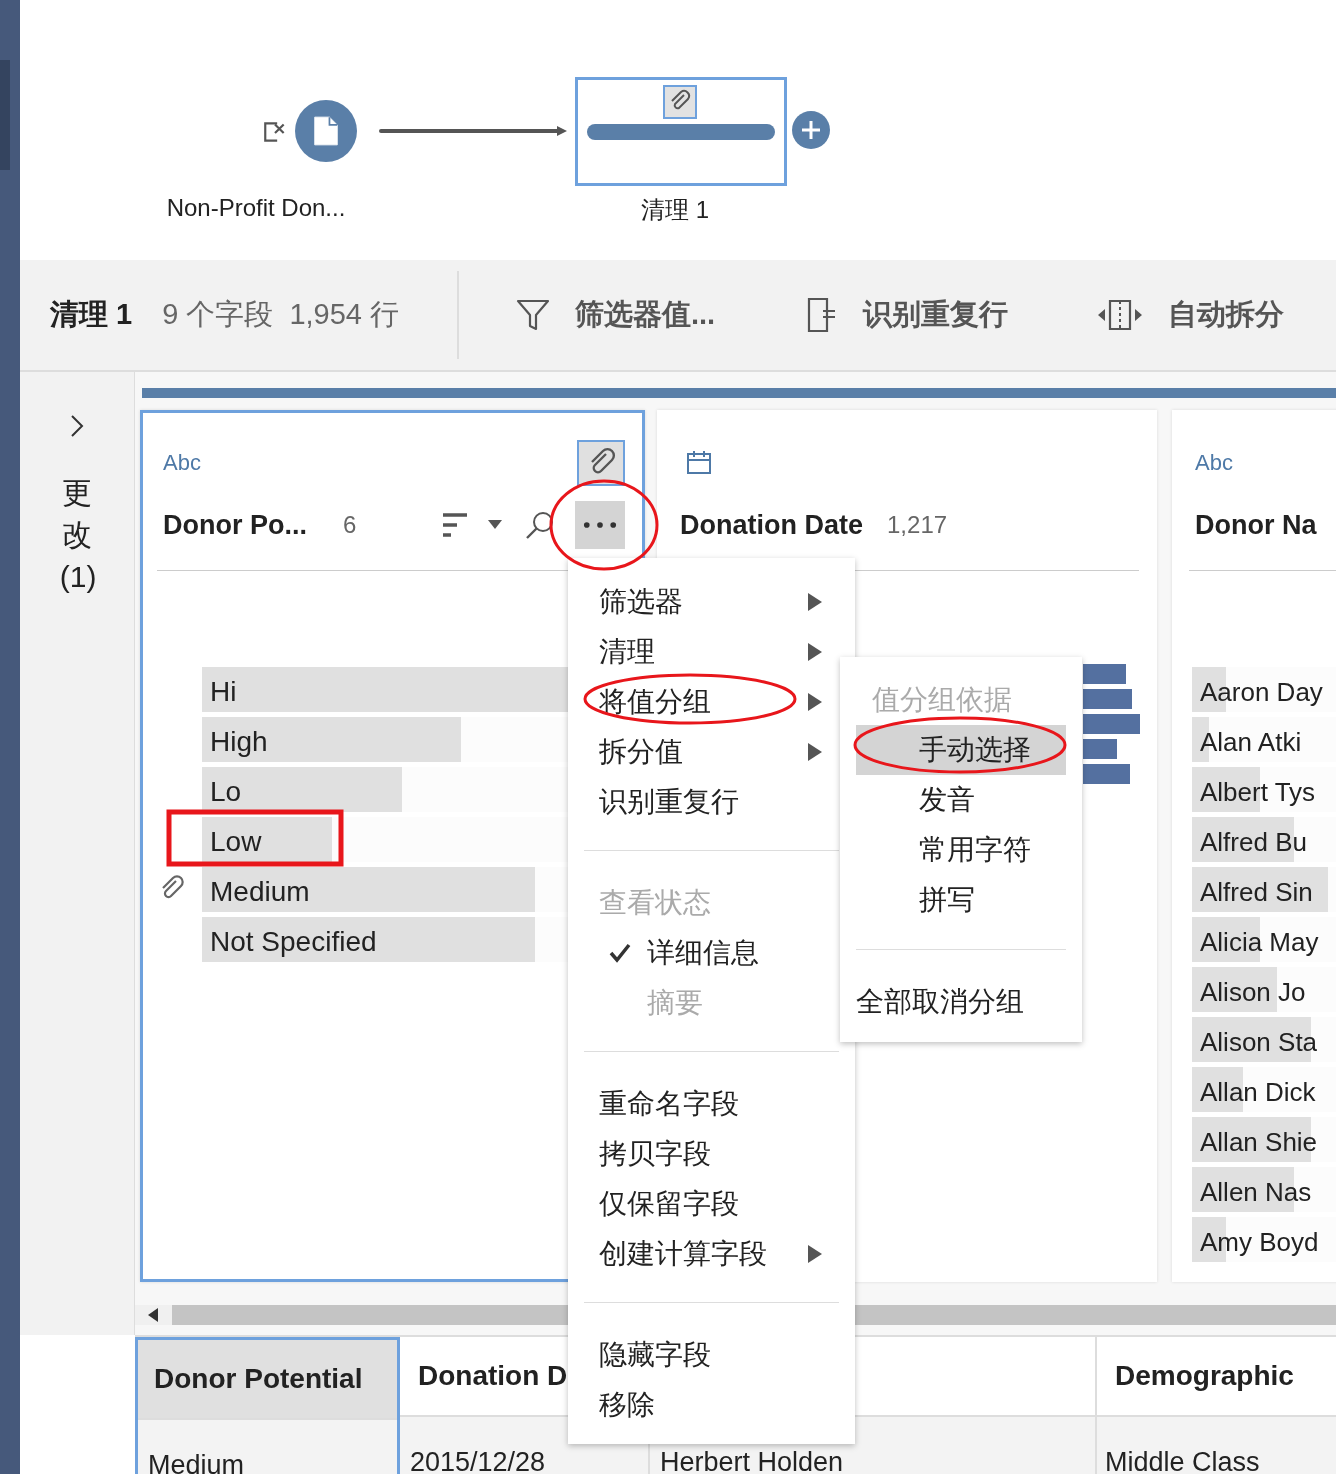  Describe the element at coordinates (1190, 315) in the screenshot. I see `toolbar-button: 自动拆分` at that location.